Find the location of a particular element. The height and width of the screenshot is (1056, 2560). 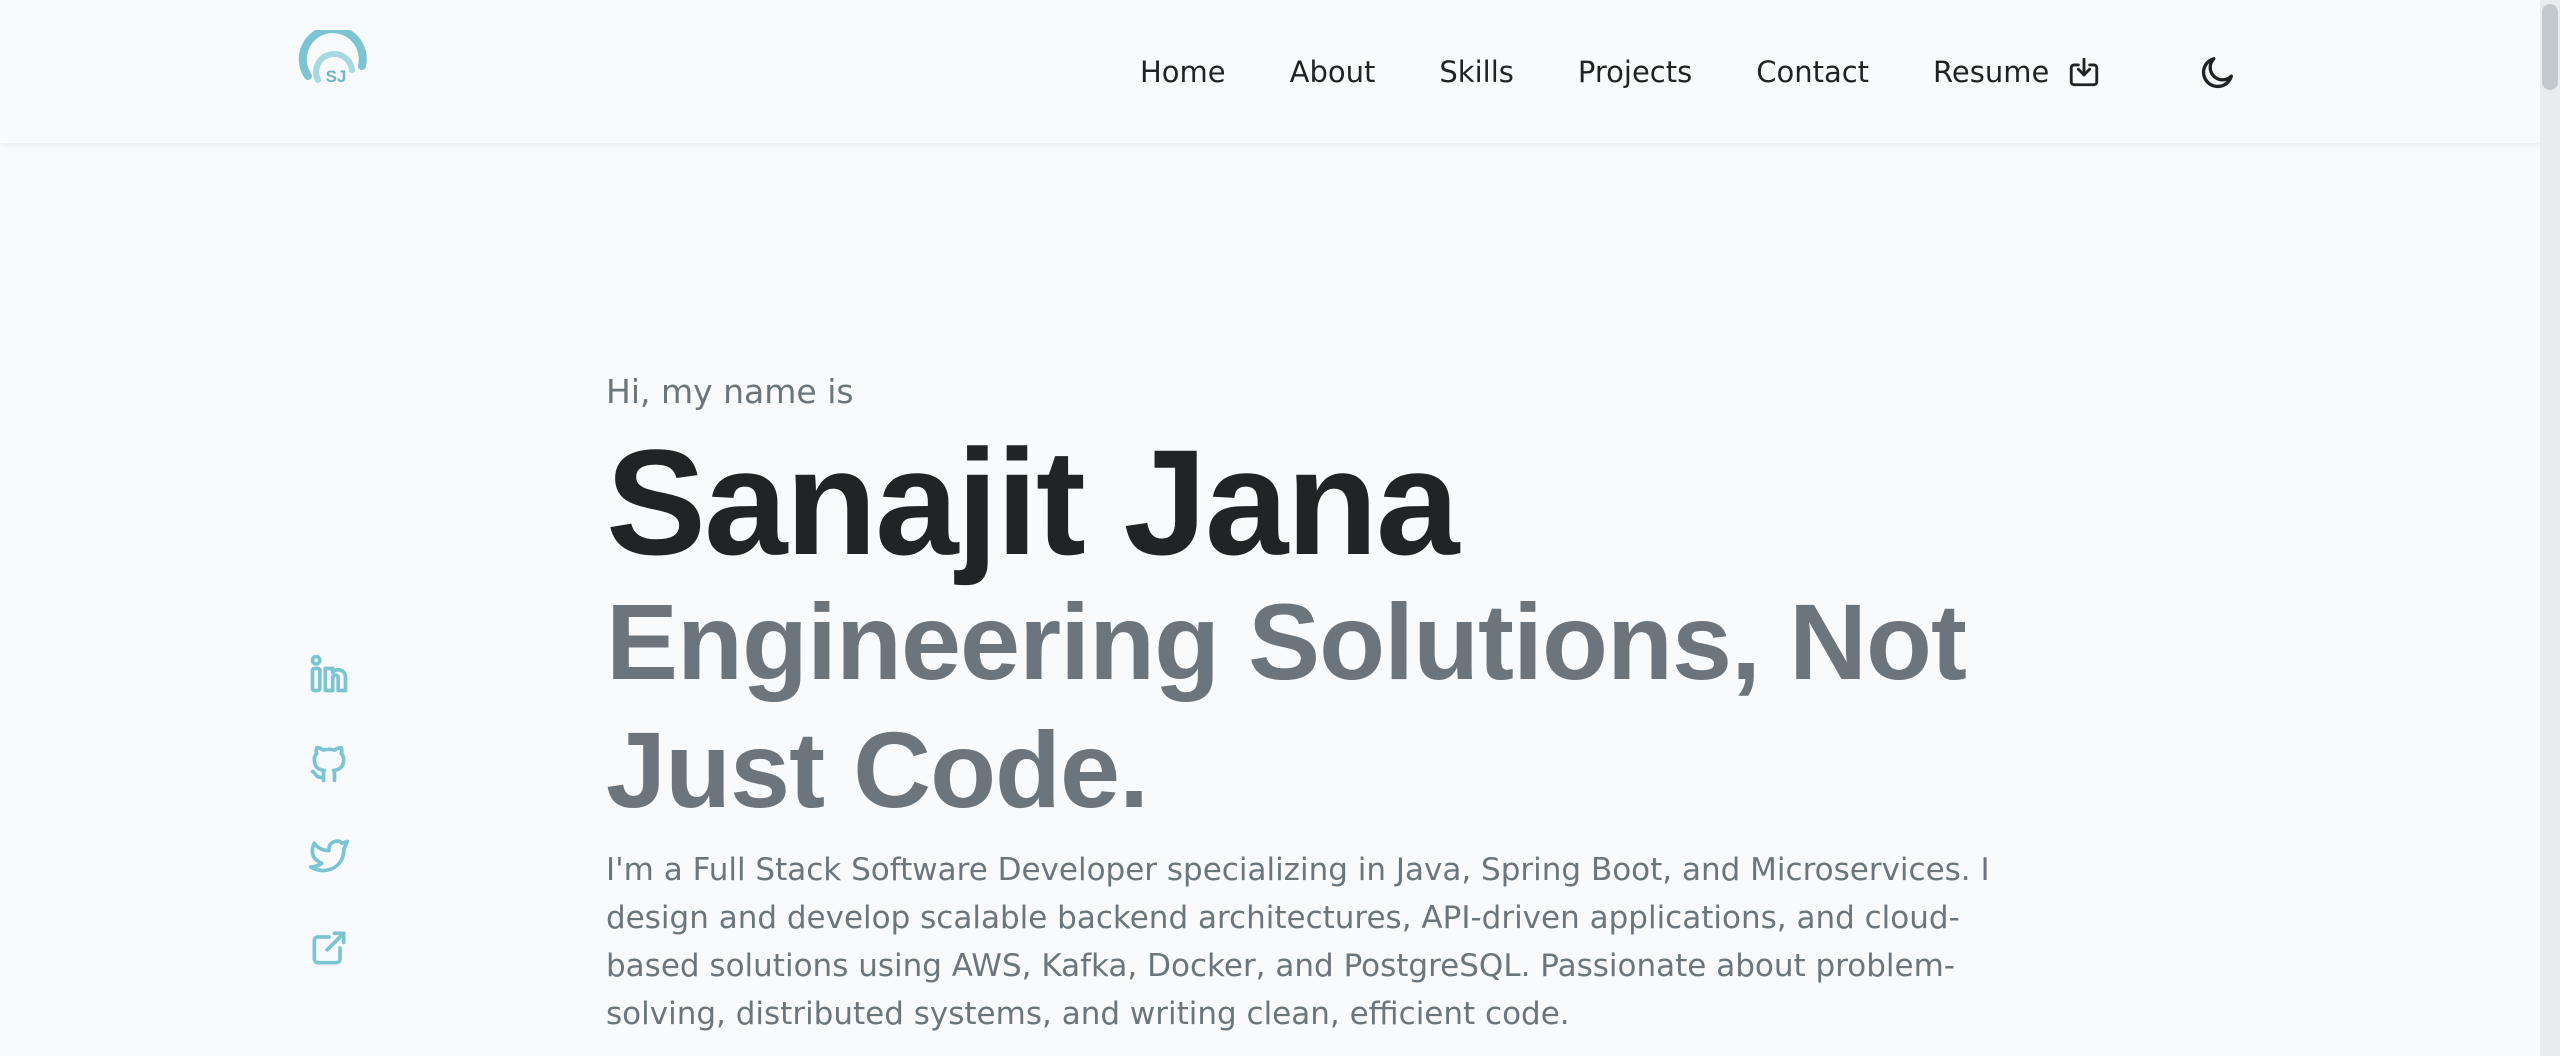

external-link-icon is located at coordinates (329, 948).